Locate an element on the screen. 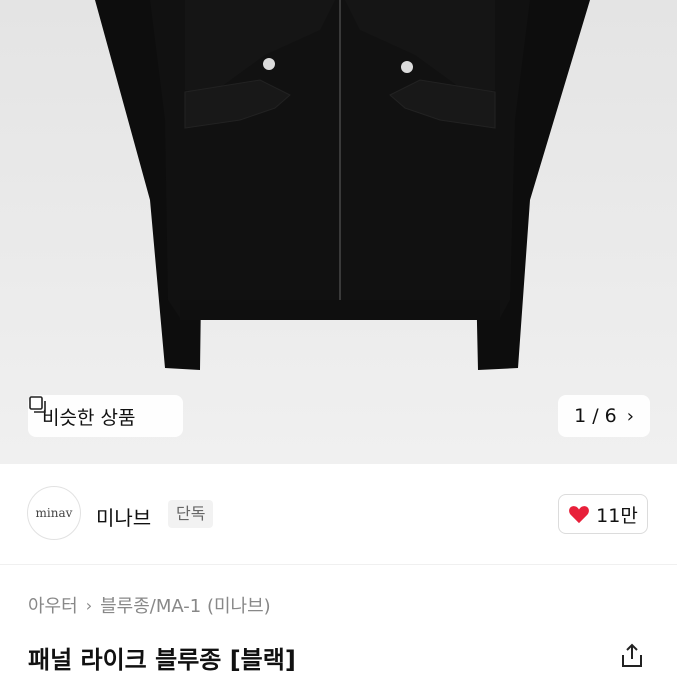 The width and height of the screenshot is (677, 677). like-count: 11만 is located at coordinates (617, 515).